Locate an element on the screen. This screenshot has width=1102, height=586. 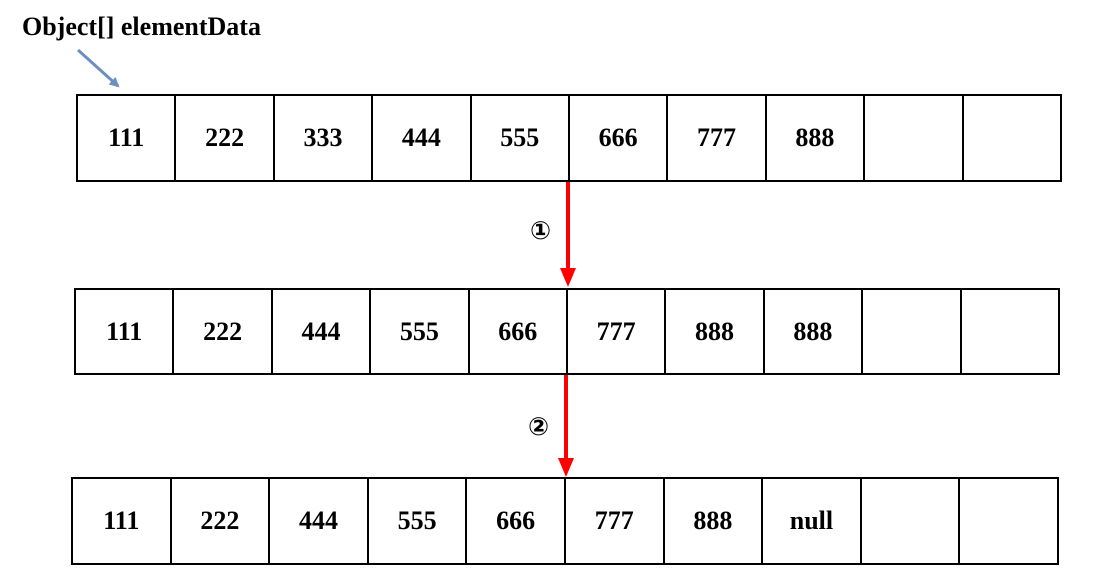
array-row-after-copy: 111 222 444 555 666 777 888 888 is located at coordinates (567, 331).